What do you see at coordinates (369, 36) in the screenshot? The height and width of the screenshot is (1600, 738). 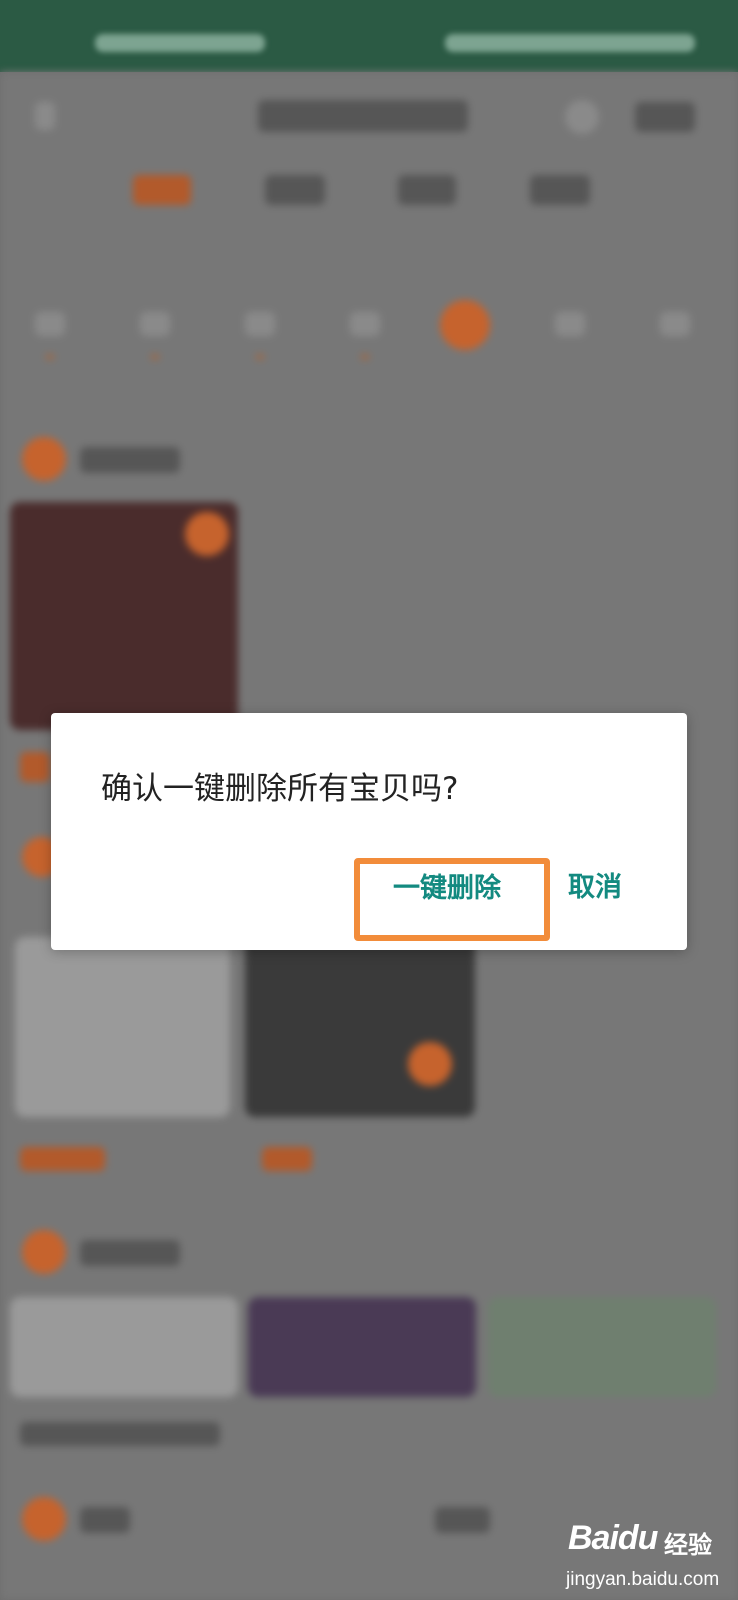 I see `status-bar` at bounding box center [369, 36].